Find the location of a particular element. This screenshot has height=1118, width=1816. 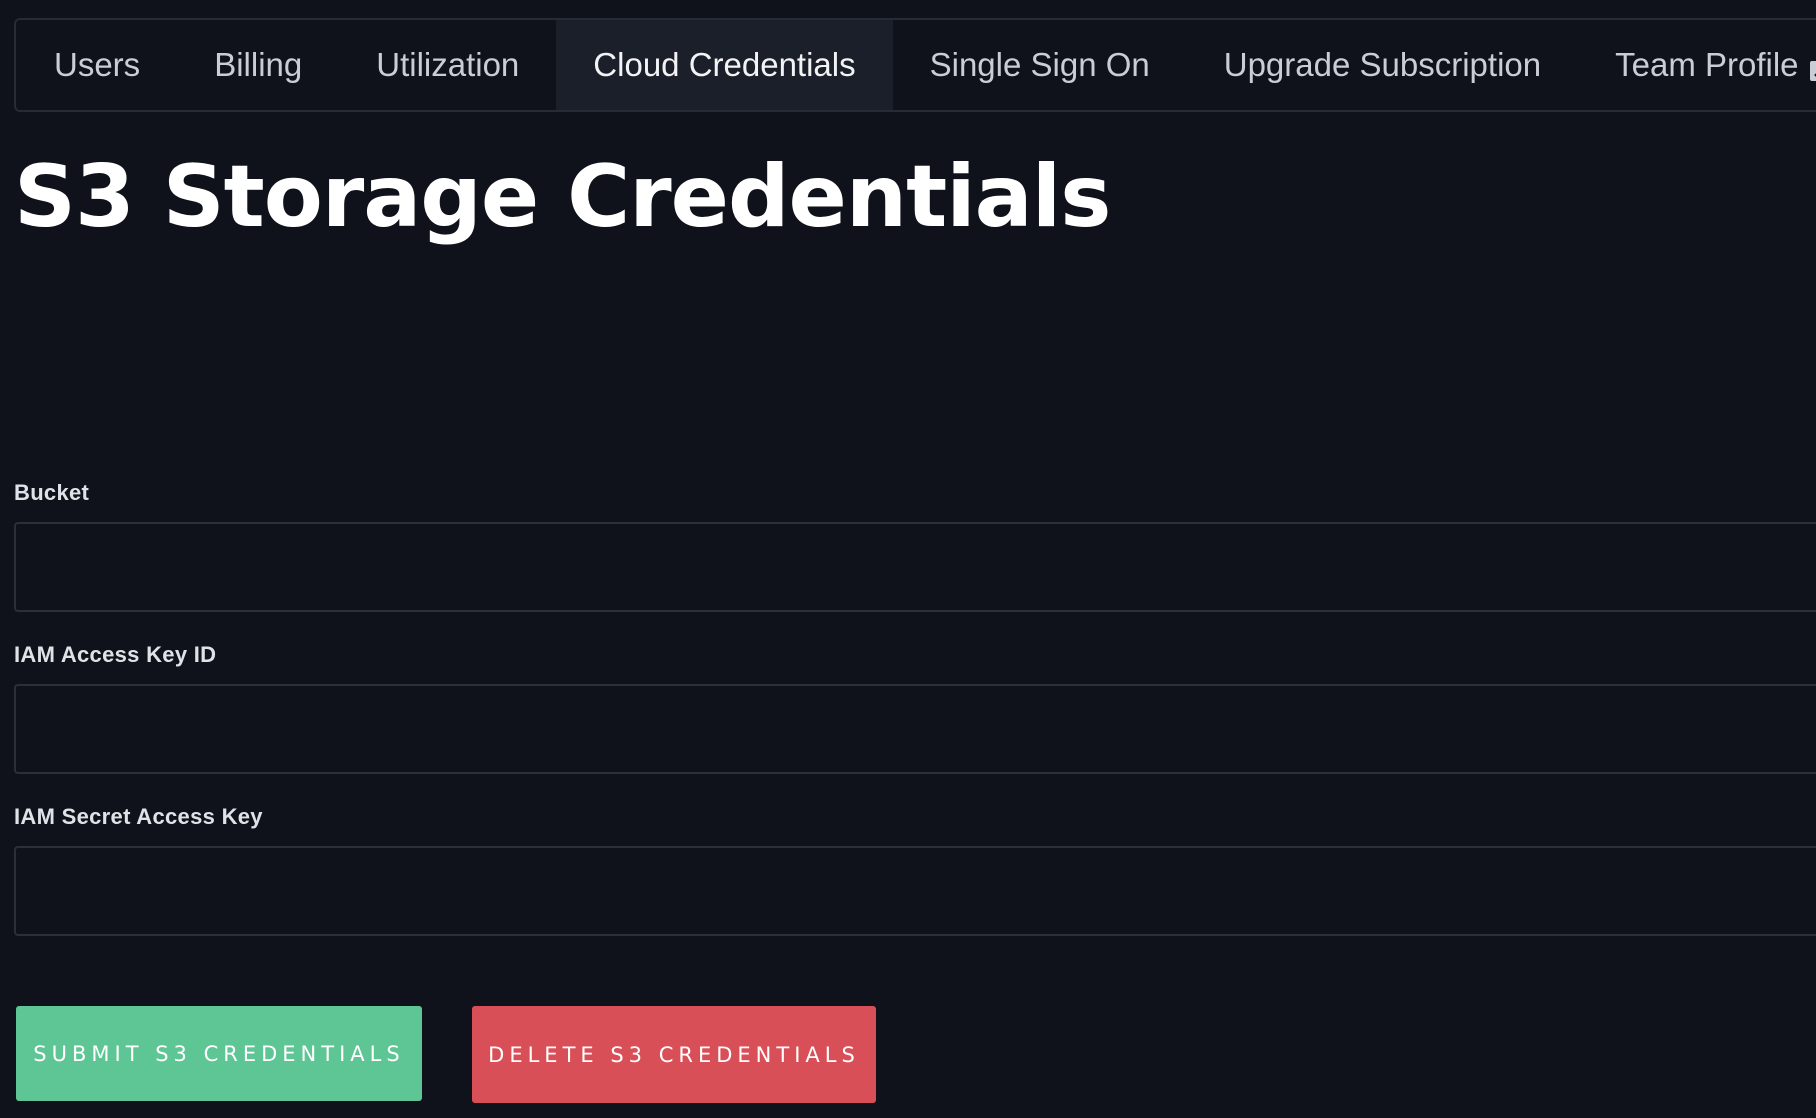

tab-users: Users is located at coordinates (96, 65).